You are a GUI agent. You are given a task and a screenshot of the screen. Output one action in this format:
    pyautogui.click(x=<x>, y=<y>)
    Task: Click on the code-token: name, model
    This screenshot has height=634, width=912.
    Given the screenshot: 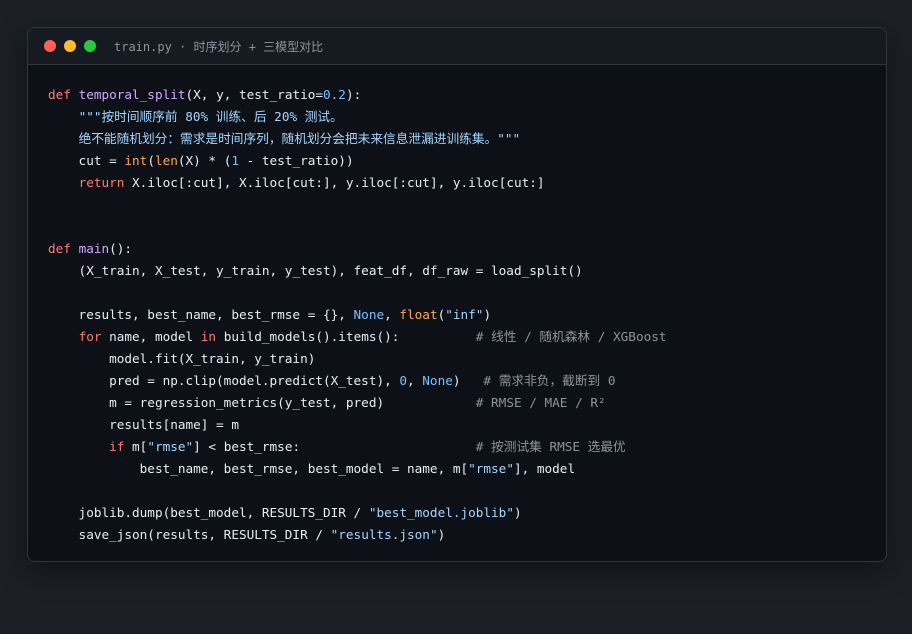 What is the action you would take?
    pyautogui.click(x=151, y=336)
    